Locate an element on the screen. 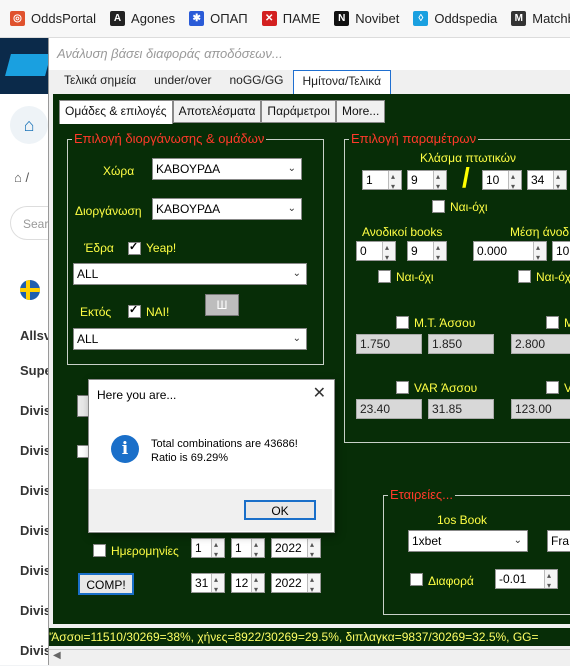 This screenshot has width=570, height=666. ratio-spinner-3: 10 is located at coordinates (502, 182).